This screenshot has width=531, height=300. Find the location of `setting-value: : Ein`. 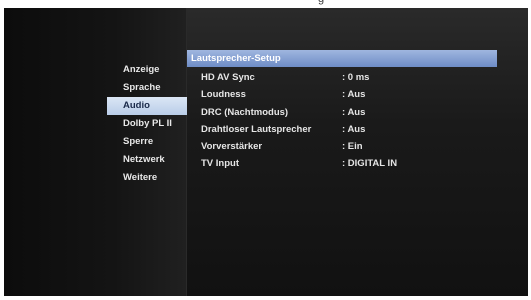

setting-value: : Ein is located at coordinates (352, 147).